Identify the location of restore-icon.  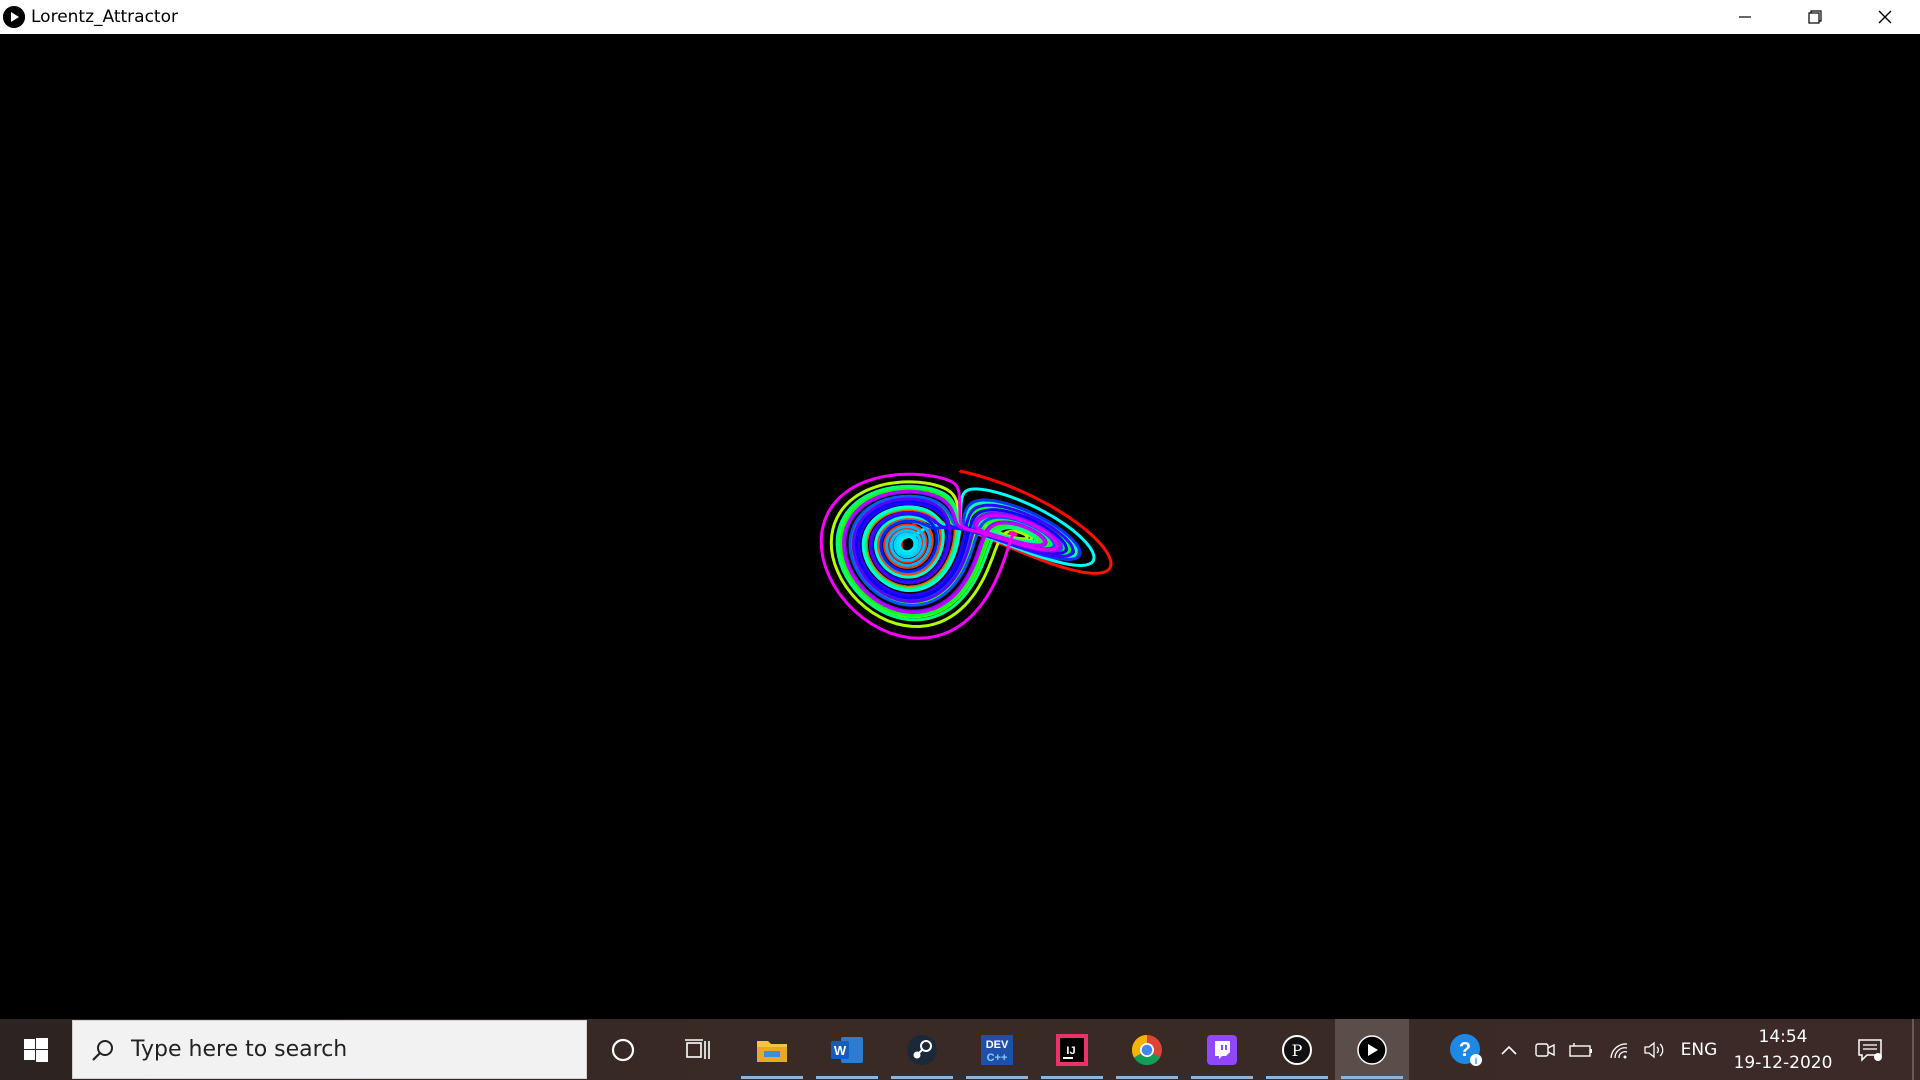
(1815, 17).